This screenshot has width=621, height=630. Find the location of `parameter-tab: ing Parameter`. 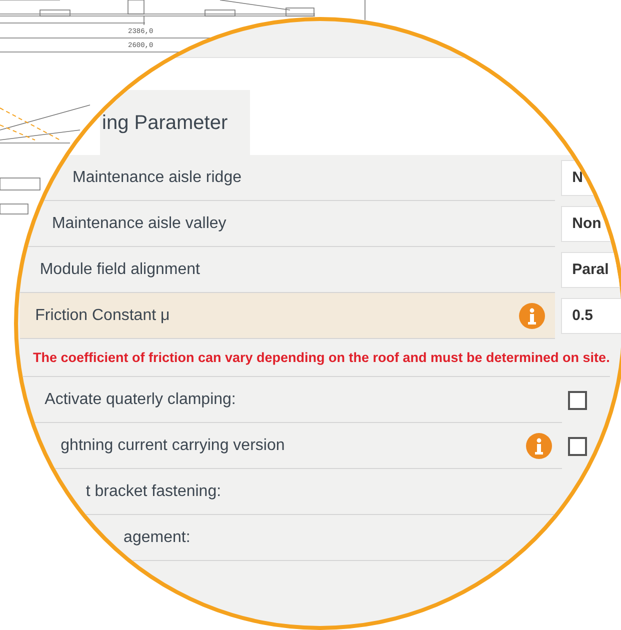

parameter-tab: ing Parameter is located at coordinates (175, 122).